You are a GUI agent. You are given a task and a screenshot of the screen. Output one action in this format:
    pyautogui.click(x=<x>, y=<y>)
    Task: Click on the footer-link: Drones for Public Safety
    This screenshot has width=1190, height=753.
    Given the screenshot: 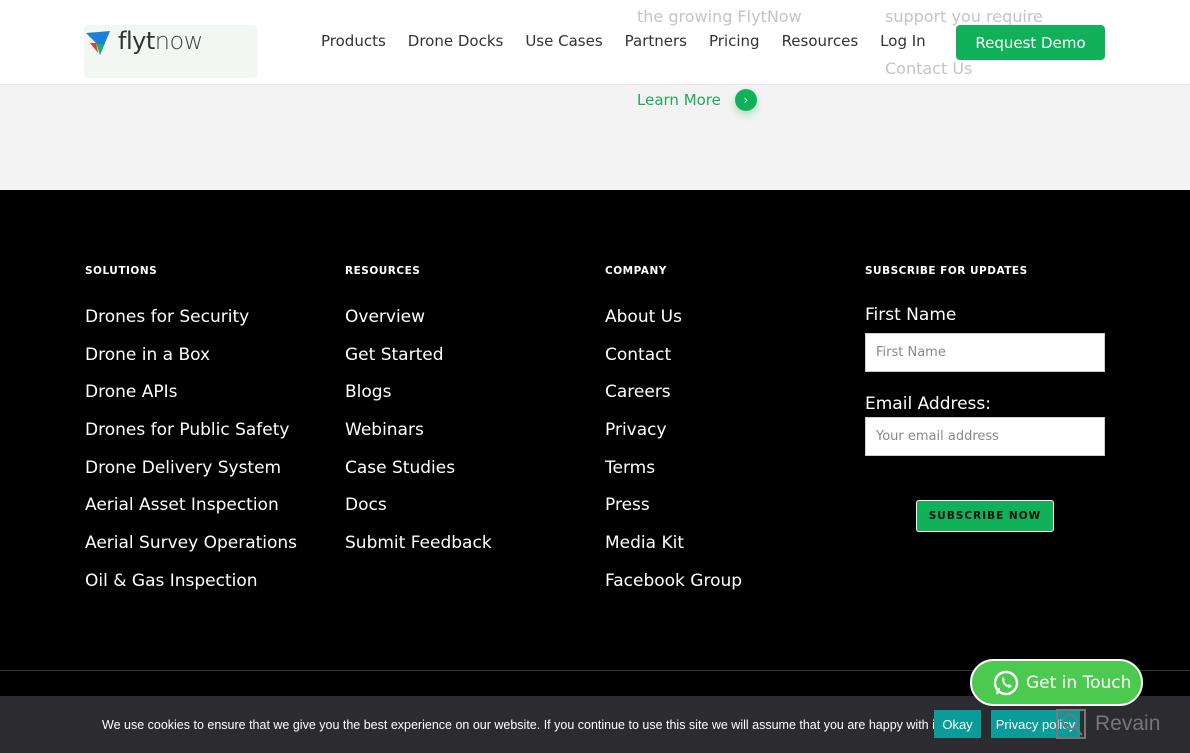 What is the action you would take?
    pyautogui.click(x=191, y=439)
    